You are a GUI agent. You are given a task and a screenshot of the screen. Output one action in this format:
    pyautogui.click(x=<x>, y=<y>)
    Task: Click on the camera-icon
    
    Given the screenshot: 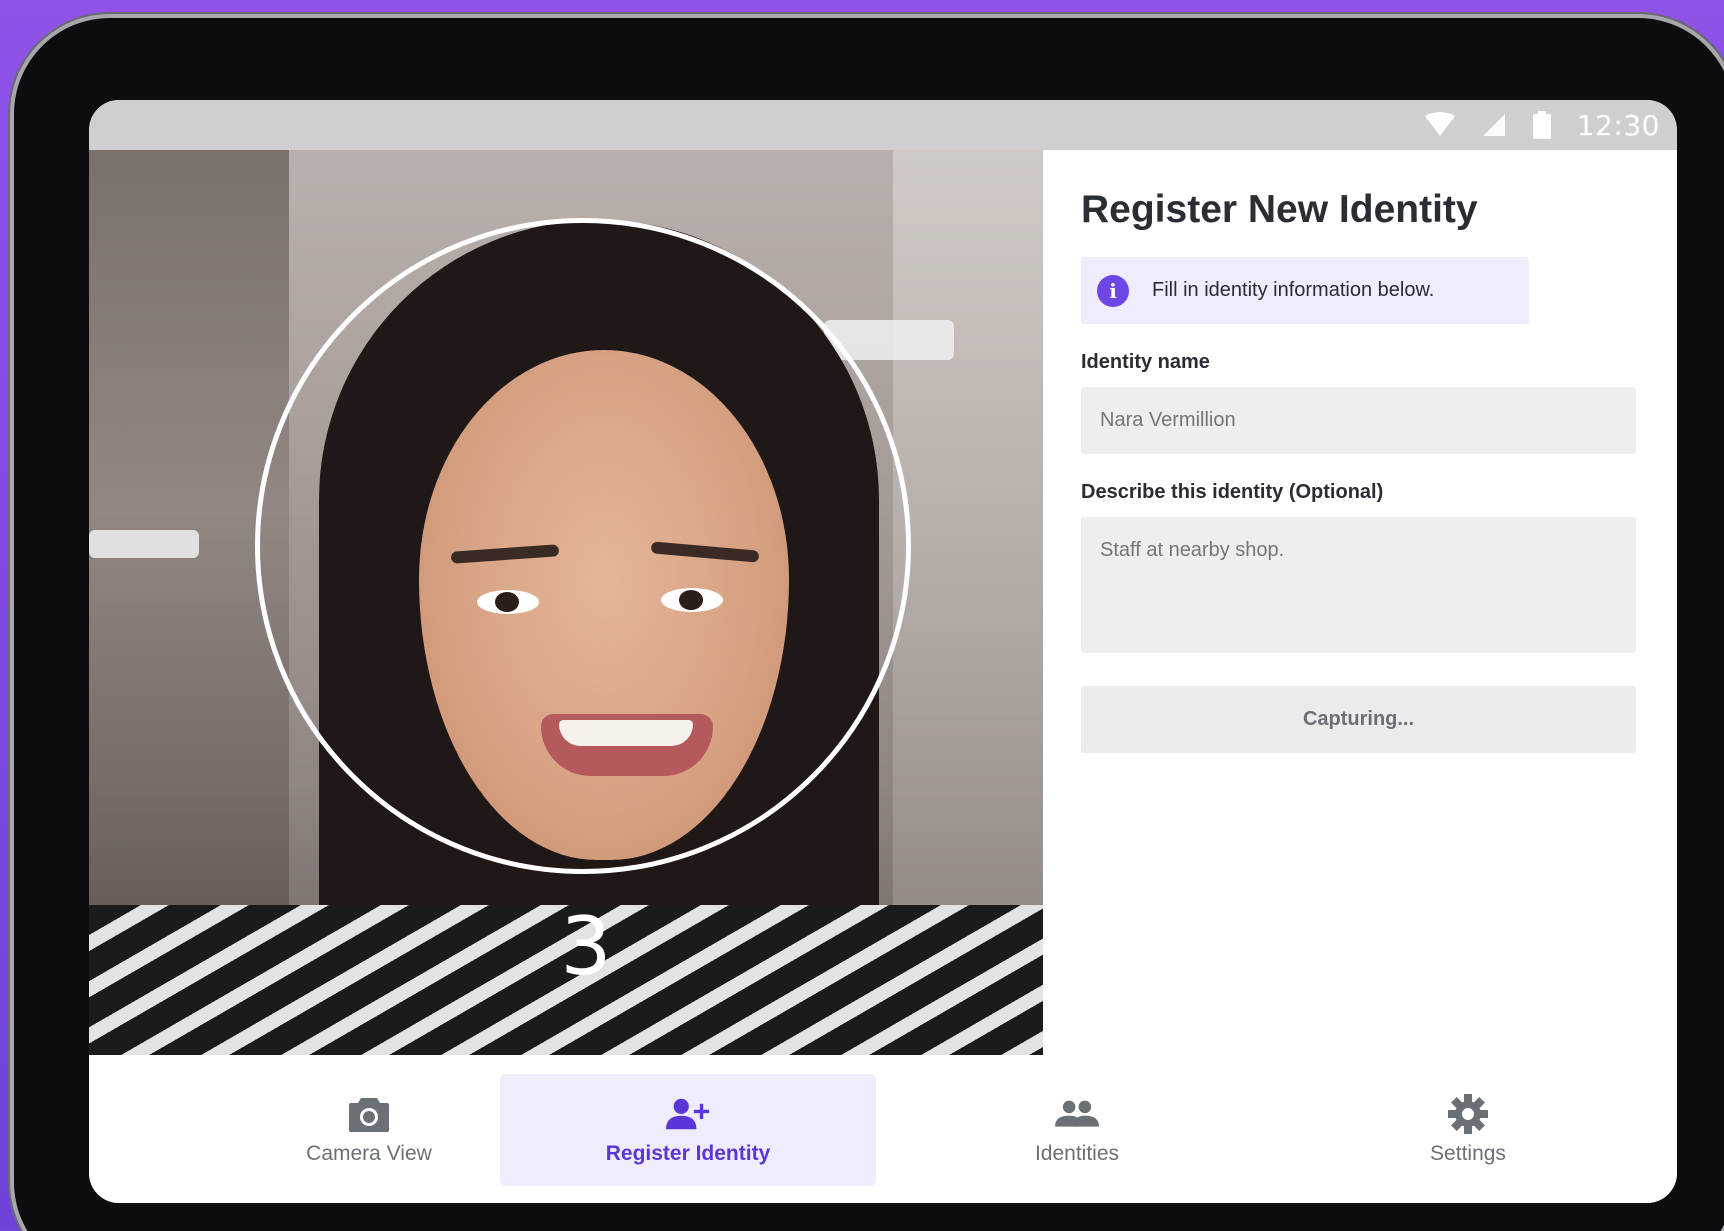 What is the action you would take?
    pyautogui.click(x=369, y=1115)
    